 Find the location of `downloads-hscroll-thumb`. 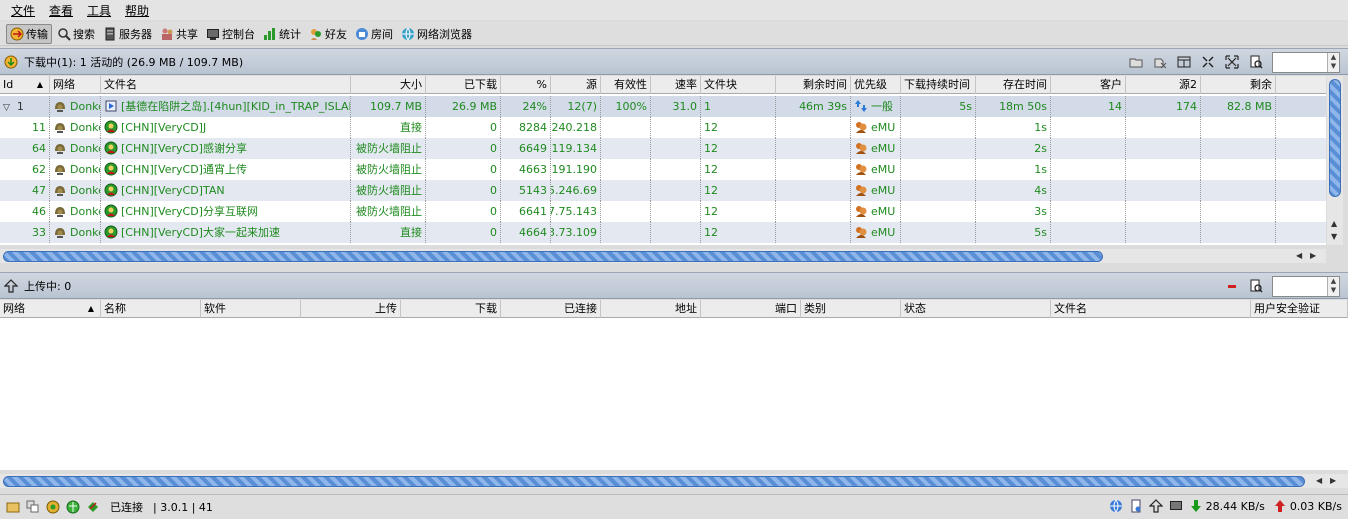

downloads-hscroll-thumb is located at coordinates (553, 256).